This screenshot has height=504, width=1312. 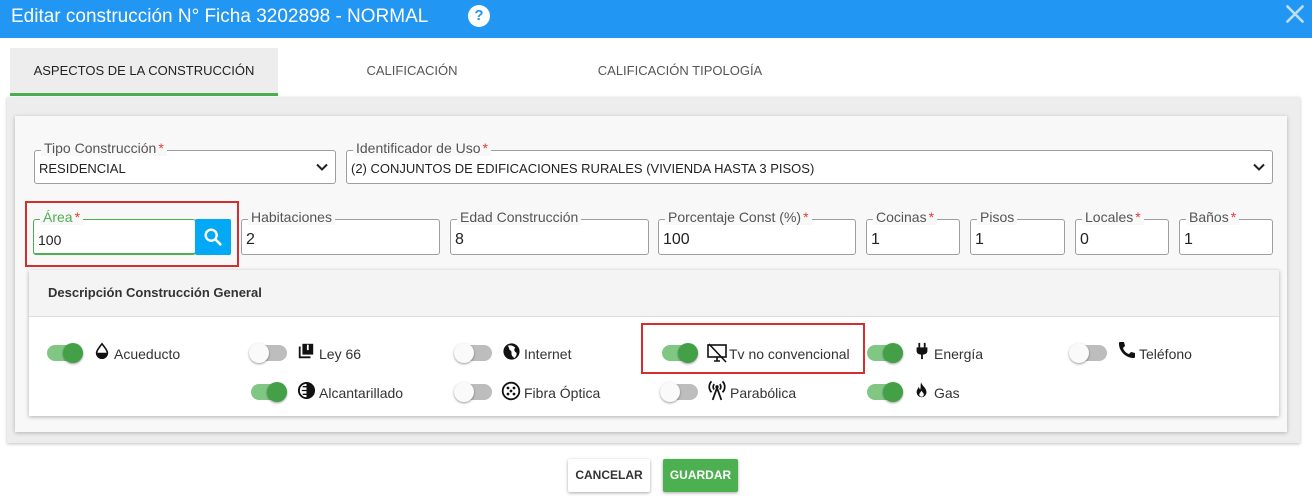 I want to click on tipo-construccion-value: RESIDENCIAL, so click(x=82, y=168).